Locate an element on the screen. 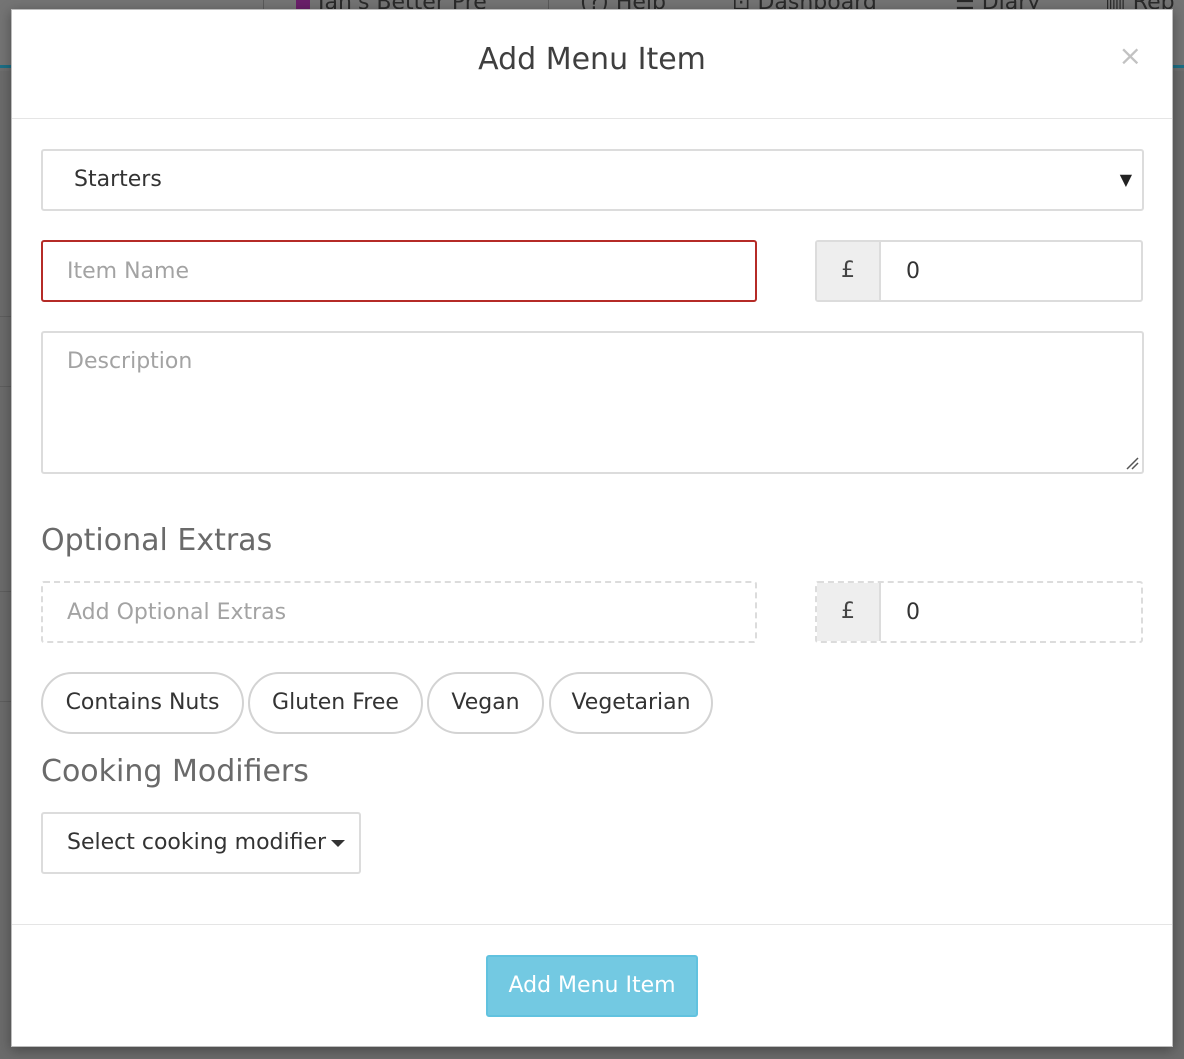 This screenshot has width=1184, height=1059. optional-extra-price-input is located at coordinates (1011, 612).